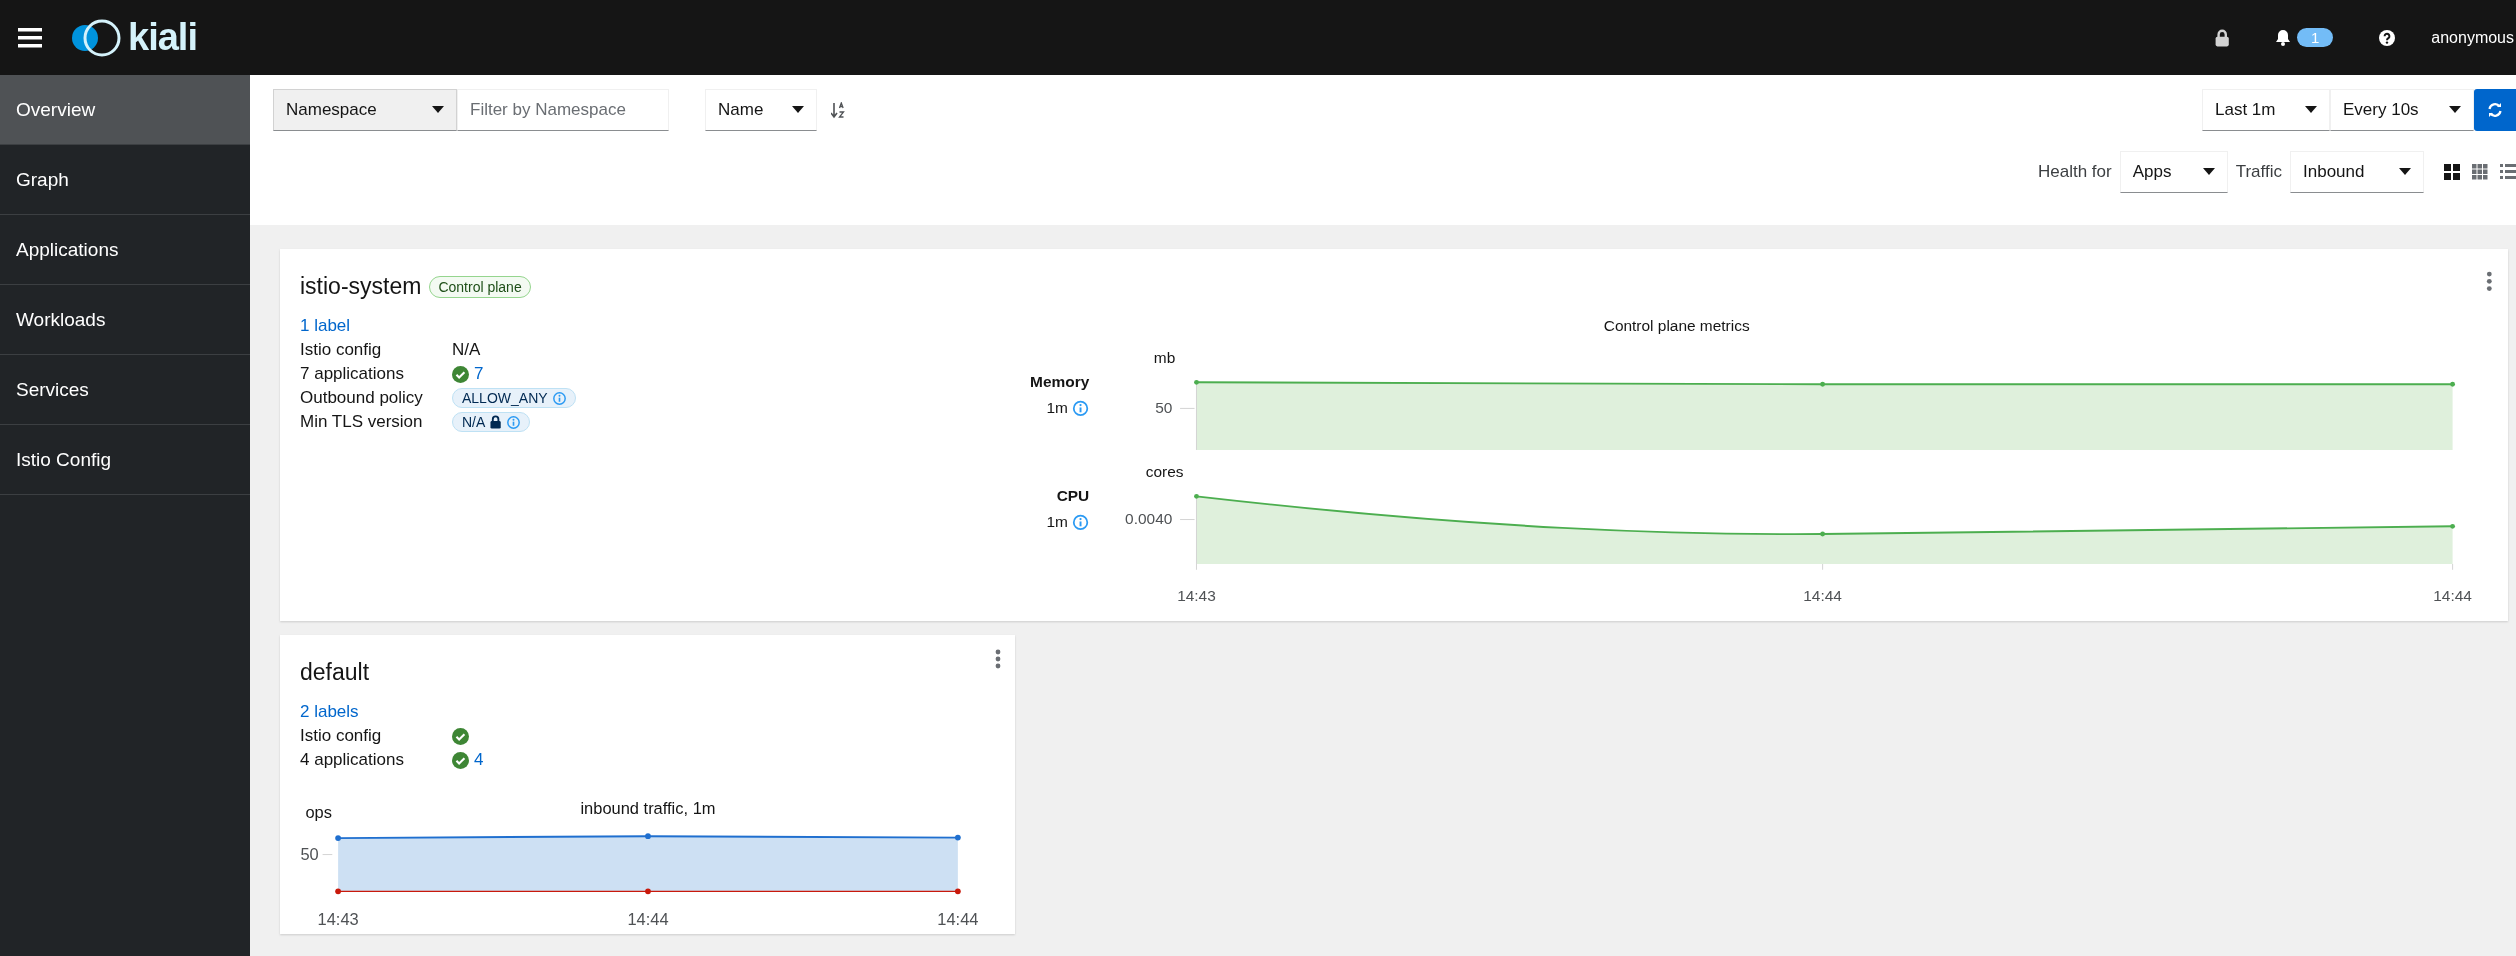 This screenshot has height=956, width=2516. I want to click on row-label: Outbound policy, so click(362, 398).